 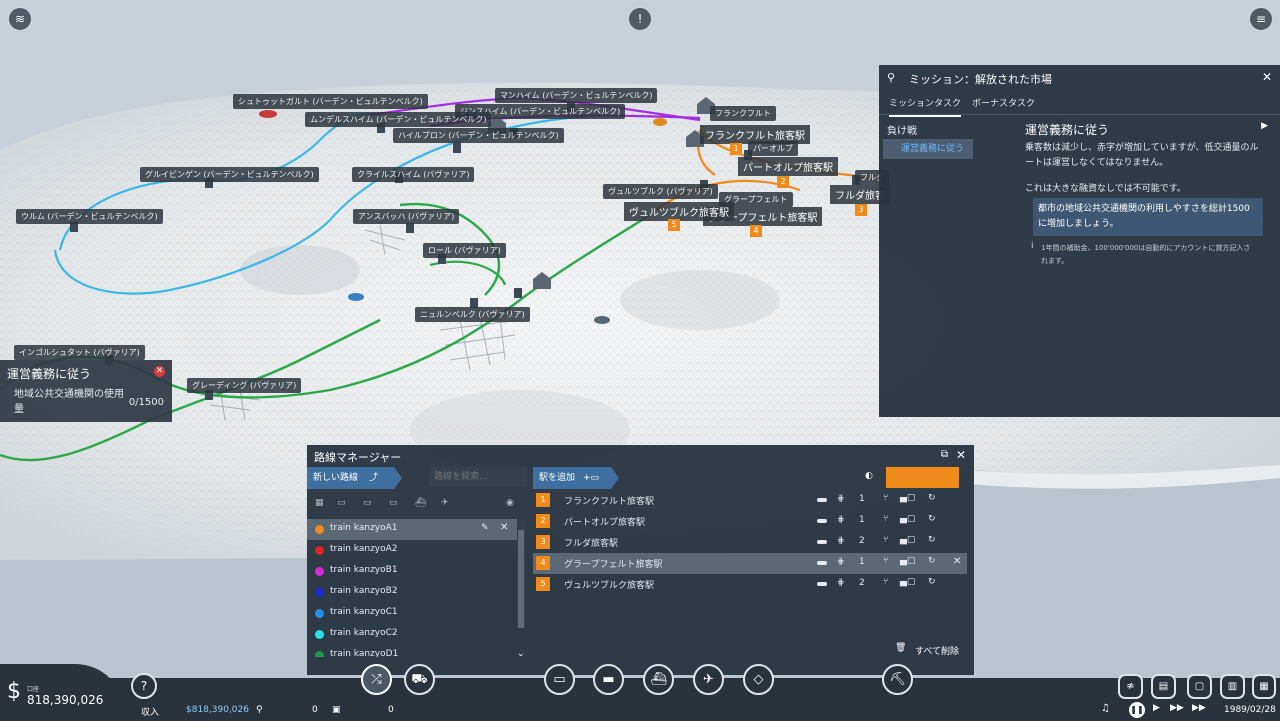 I want to click on line-list-item: train kanzyoD1, so click(x=412, y=651).